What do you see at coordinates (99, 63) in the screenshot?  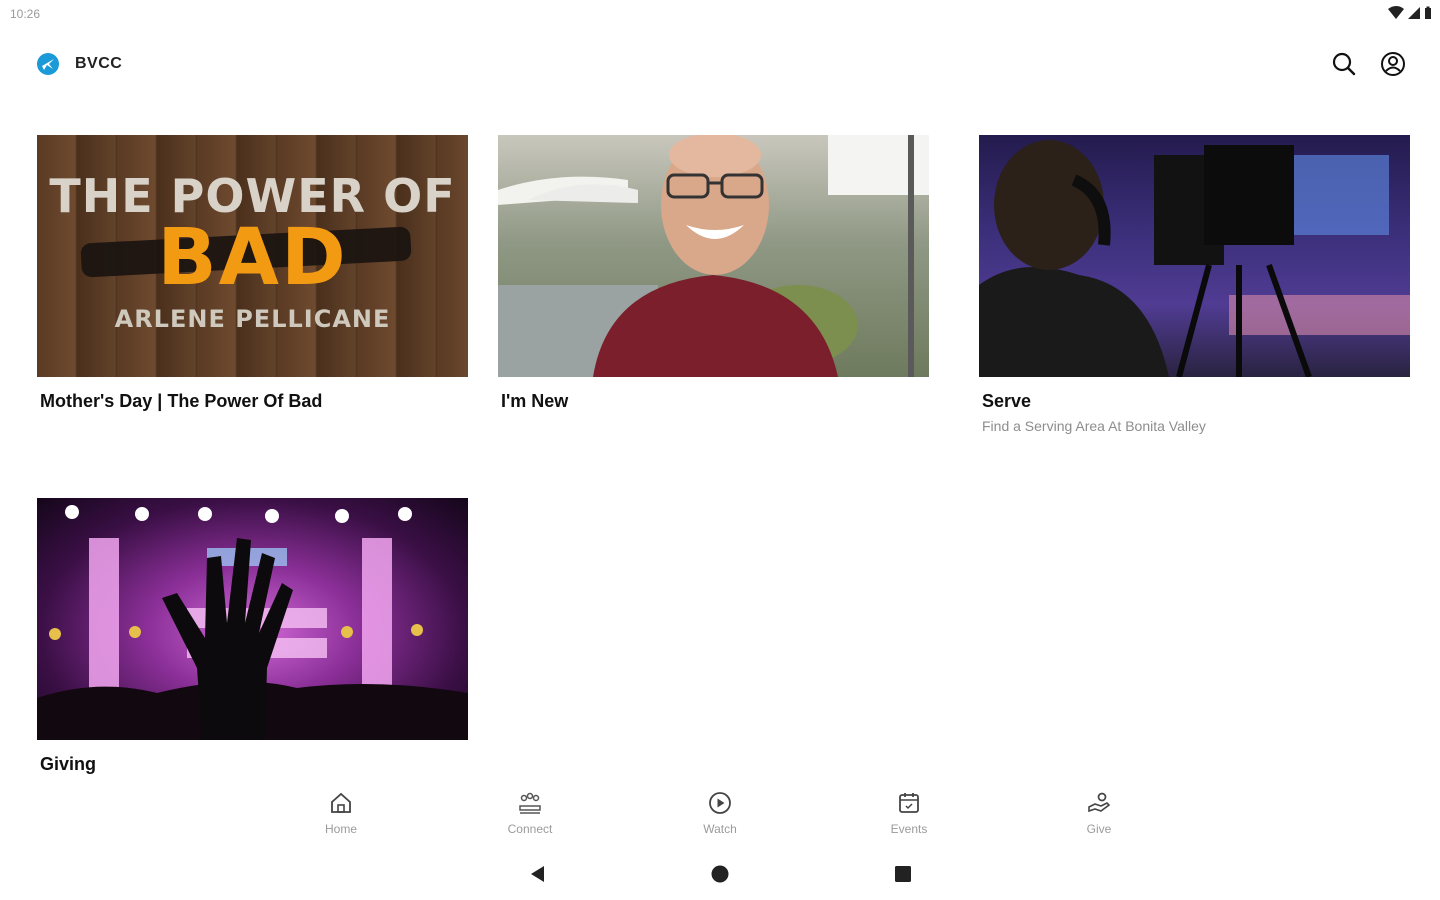 I see `app-title: BVCC` at bounding box center [99, 63].